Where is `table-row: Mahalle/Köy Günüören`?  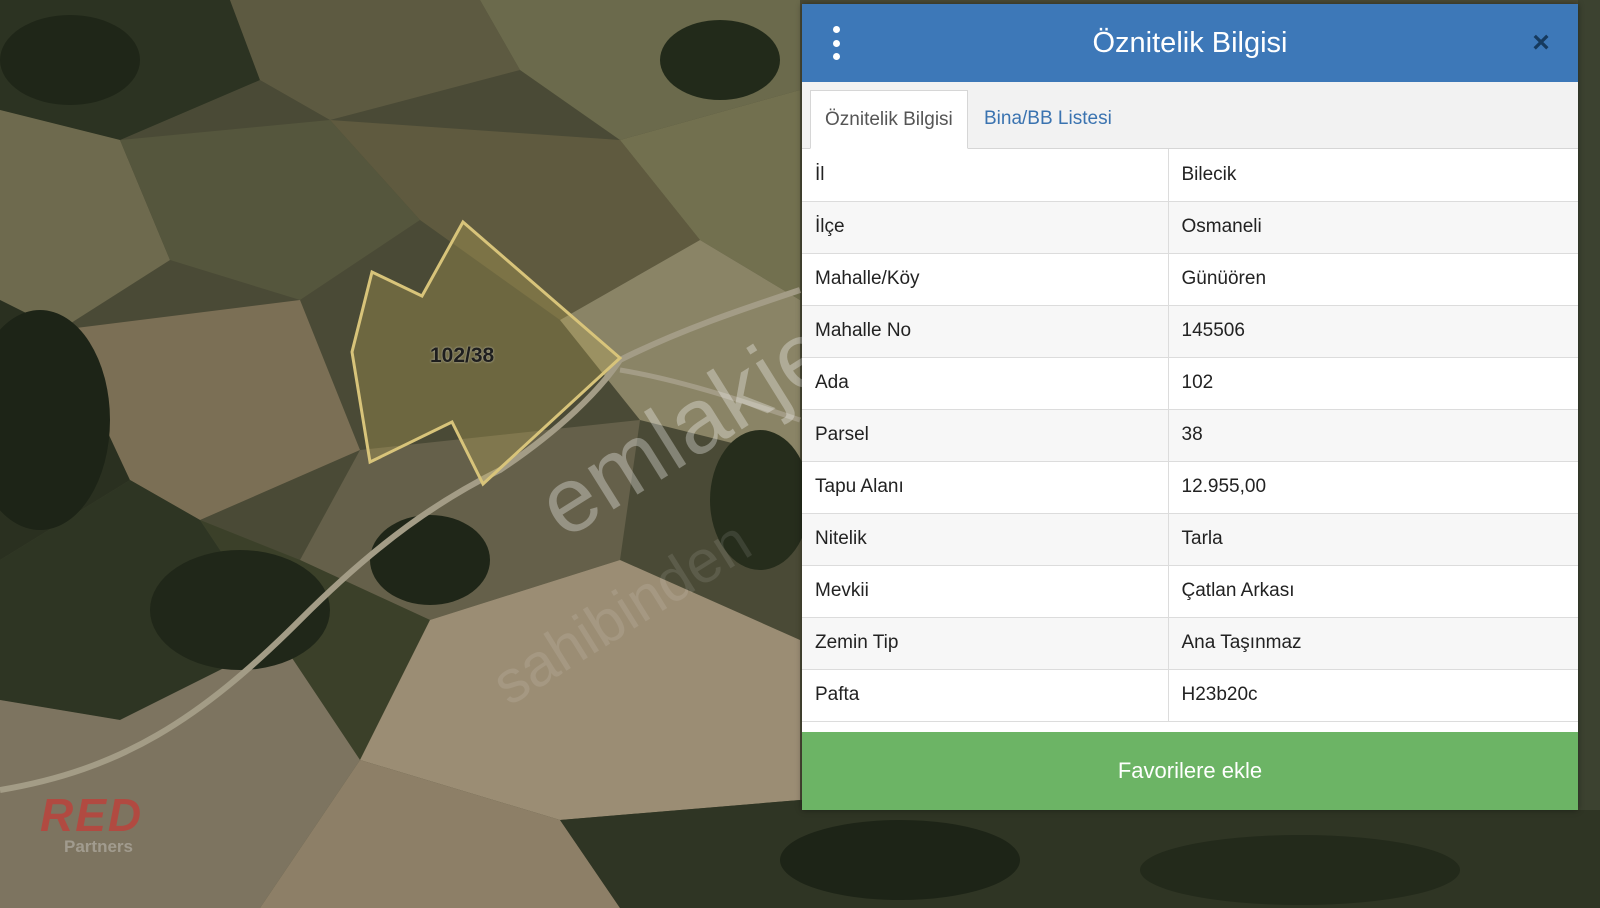
table-row: Mahalle/Köy Günüören is located at coordinates (1190, 279).